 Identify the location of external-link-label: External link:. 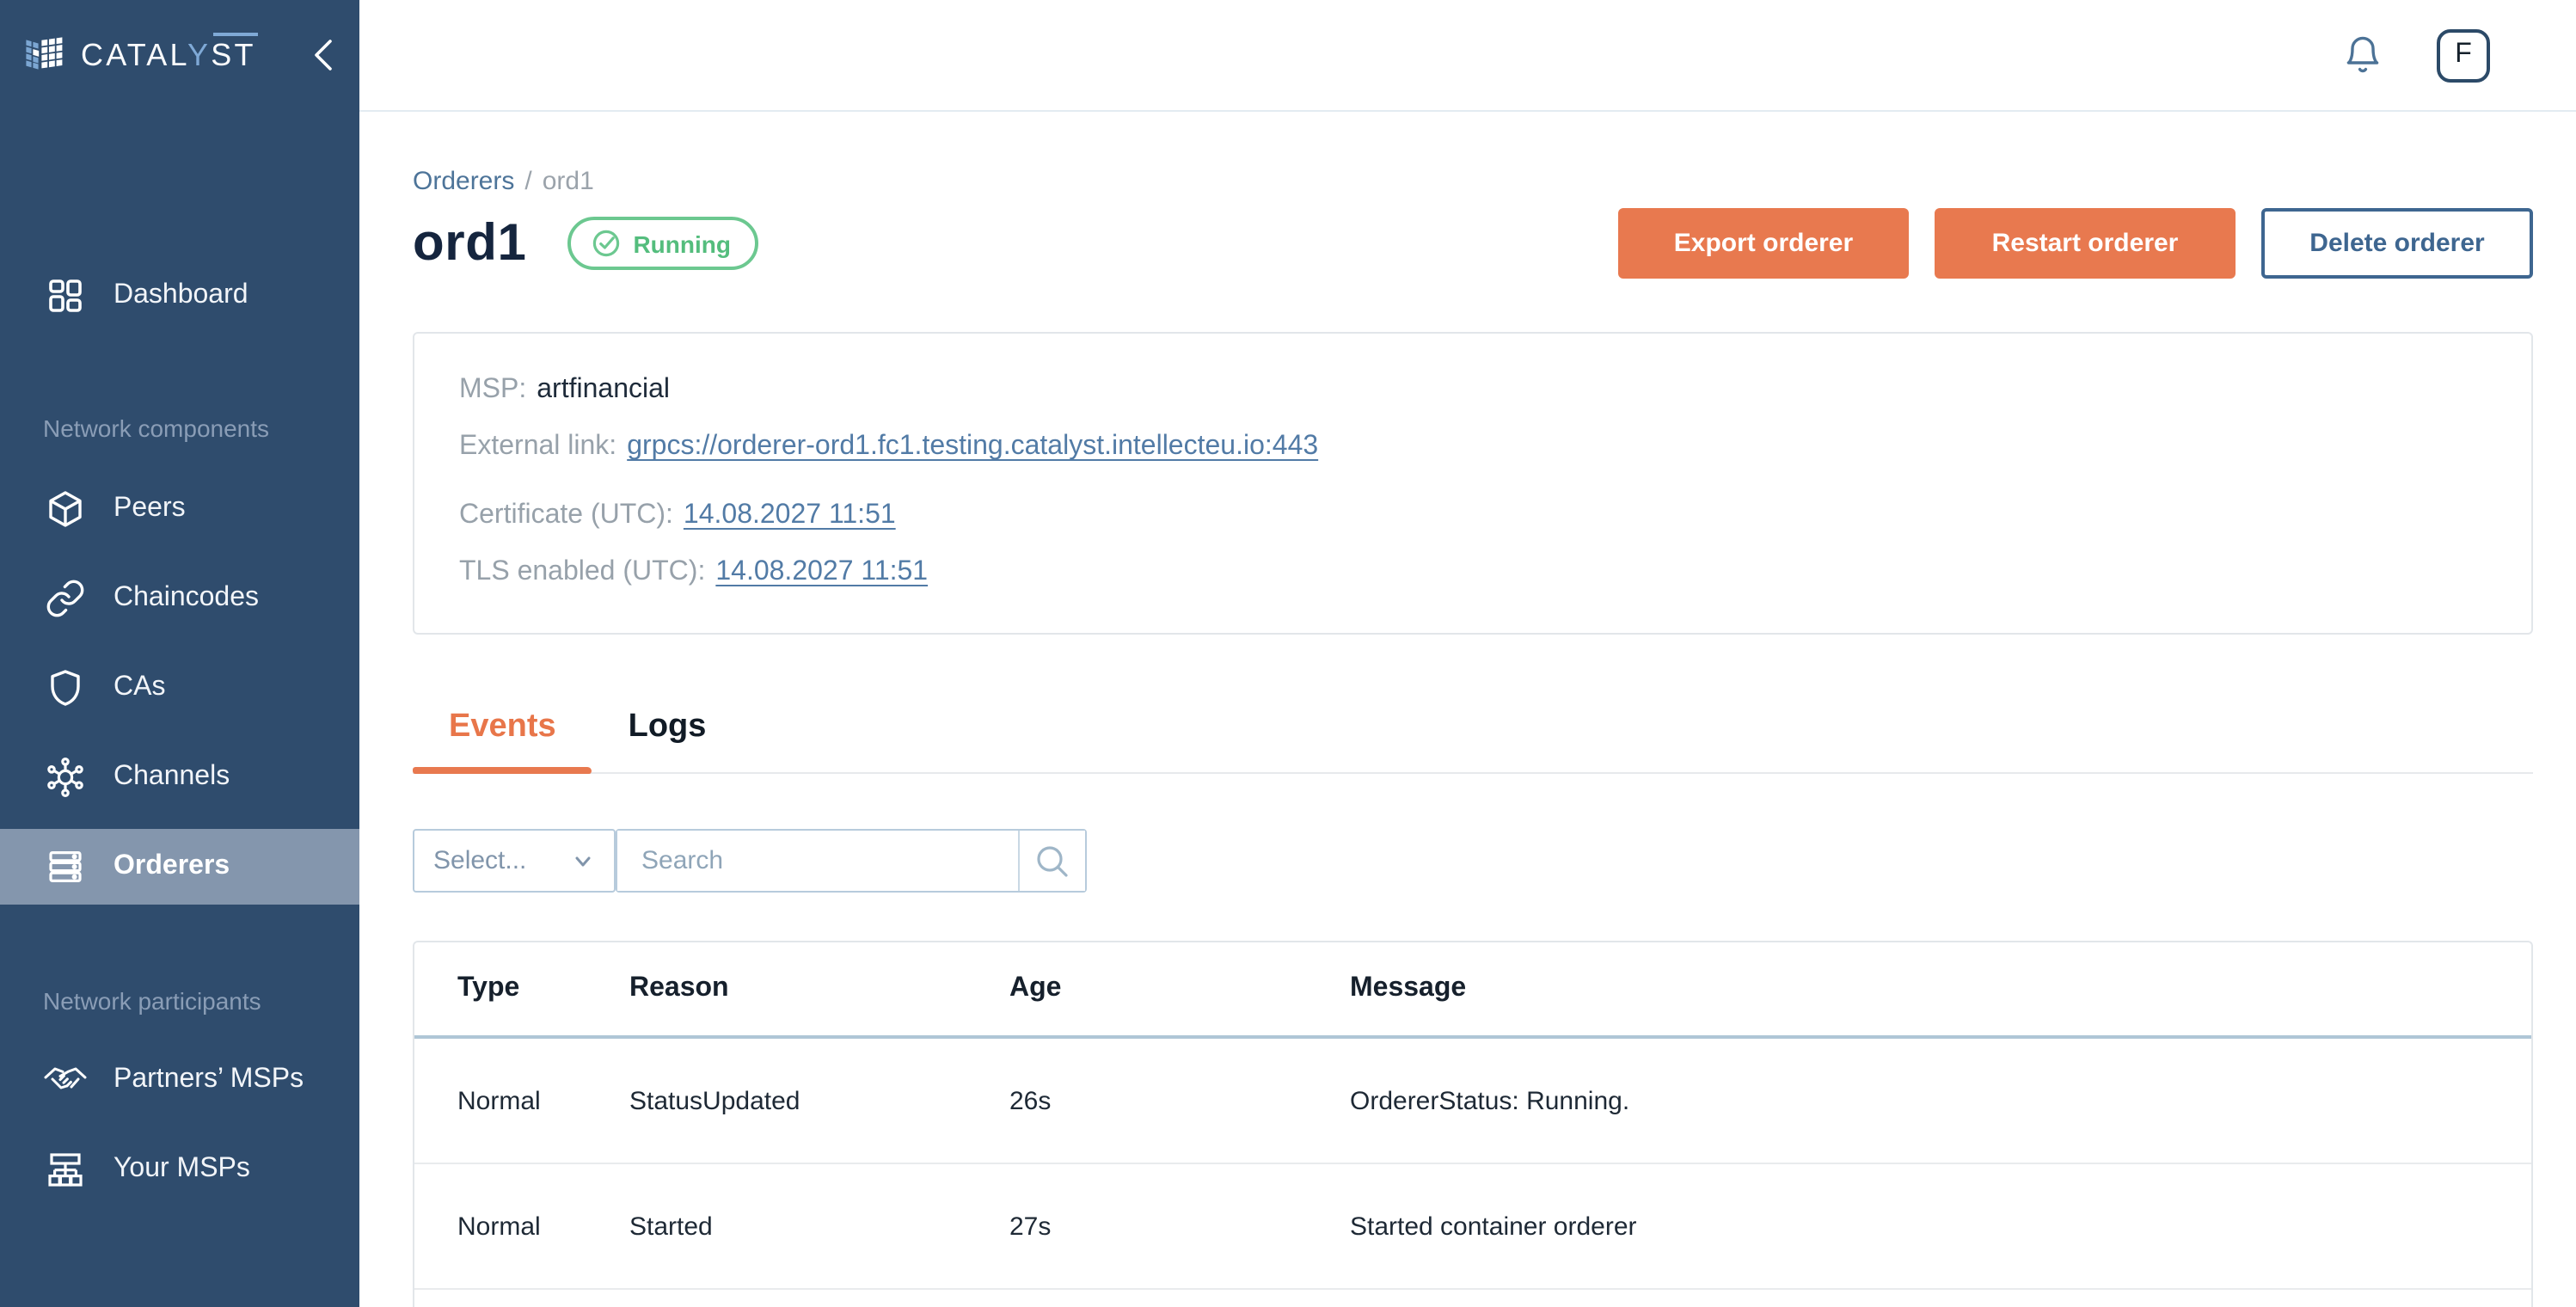
(538, 447).